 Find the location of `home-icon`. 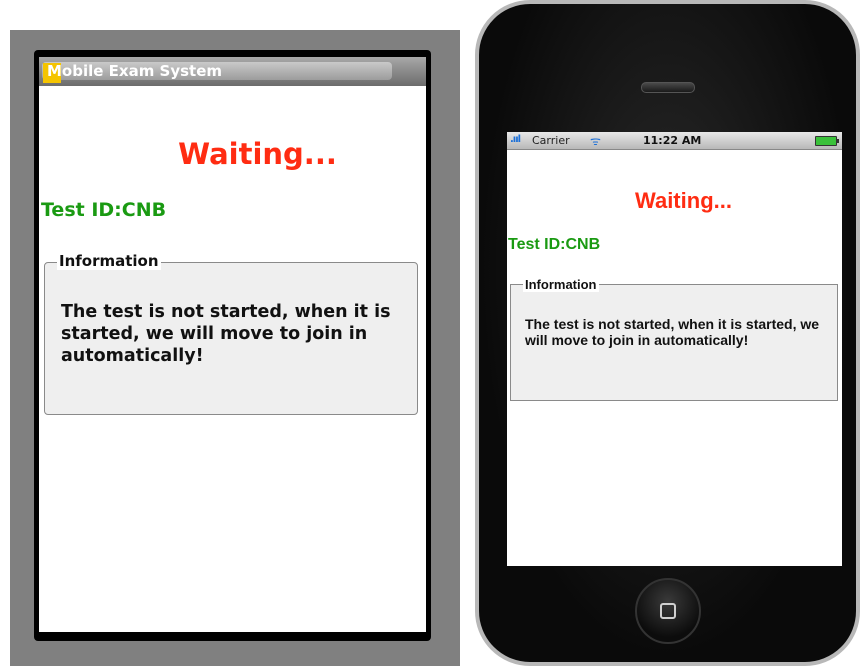

home-icon is located at coordinates (668, 611).